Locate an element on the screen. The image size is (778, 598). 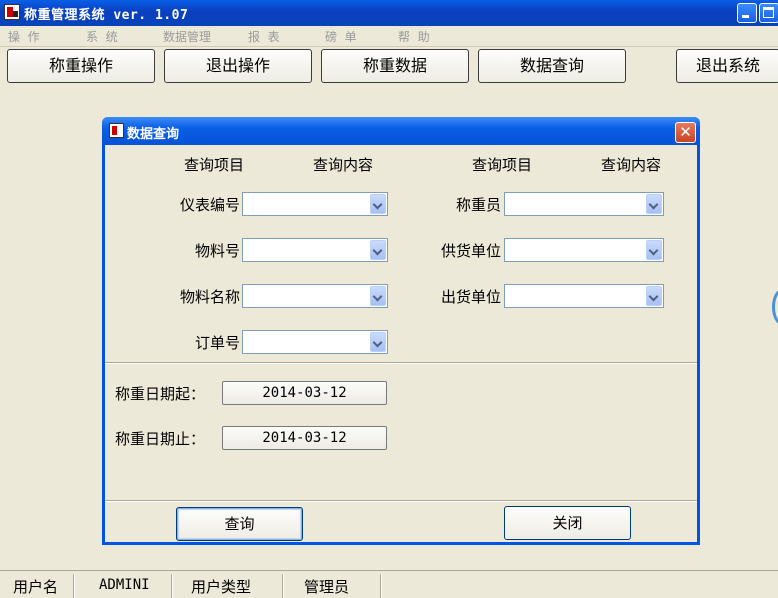
material-name-label: 物料名称 is located at coordinates (209, 297).